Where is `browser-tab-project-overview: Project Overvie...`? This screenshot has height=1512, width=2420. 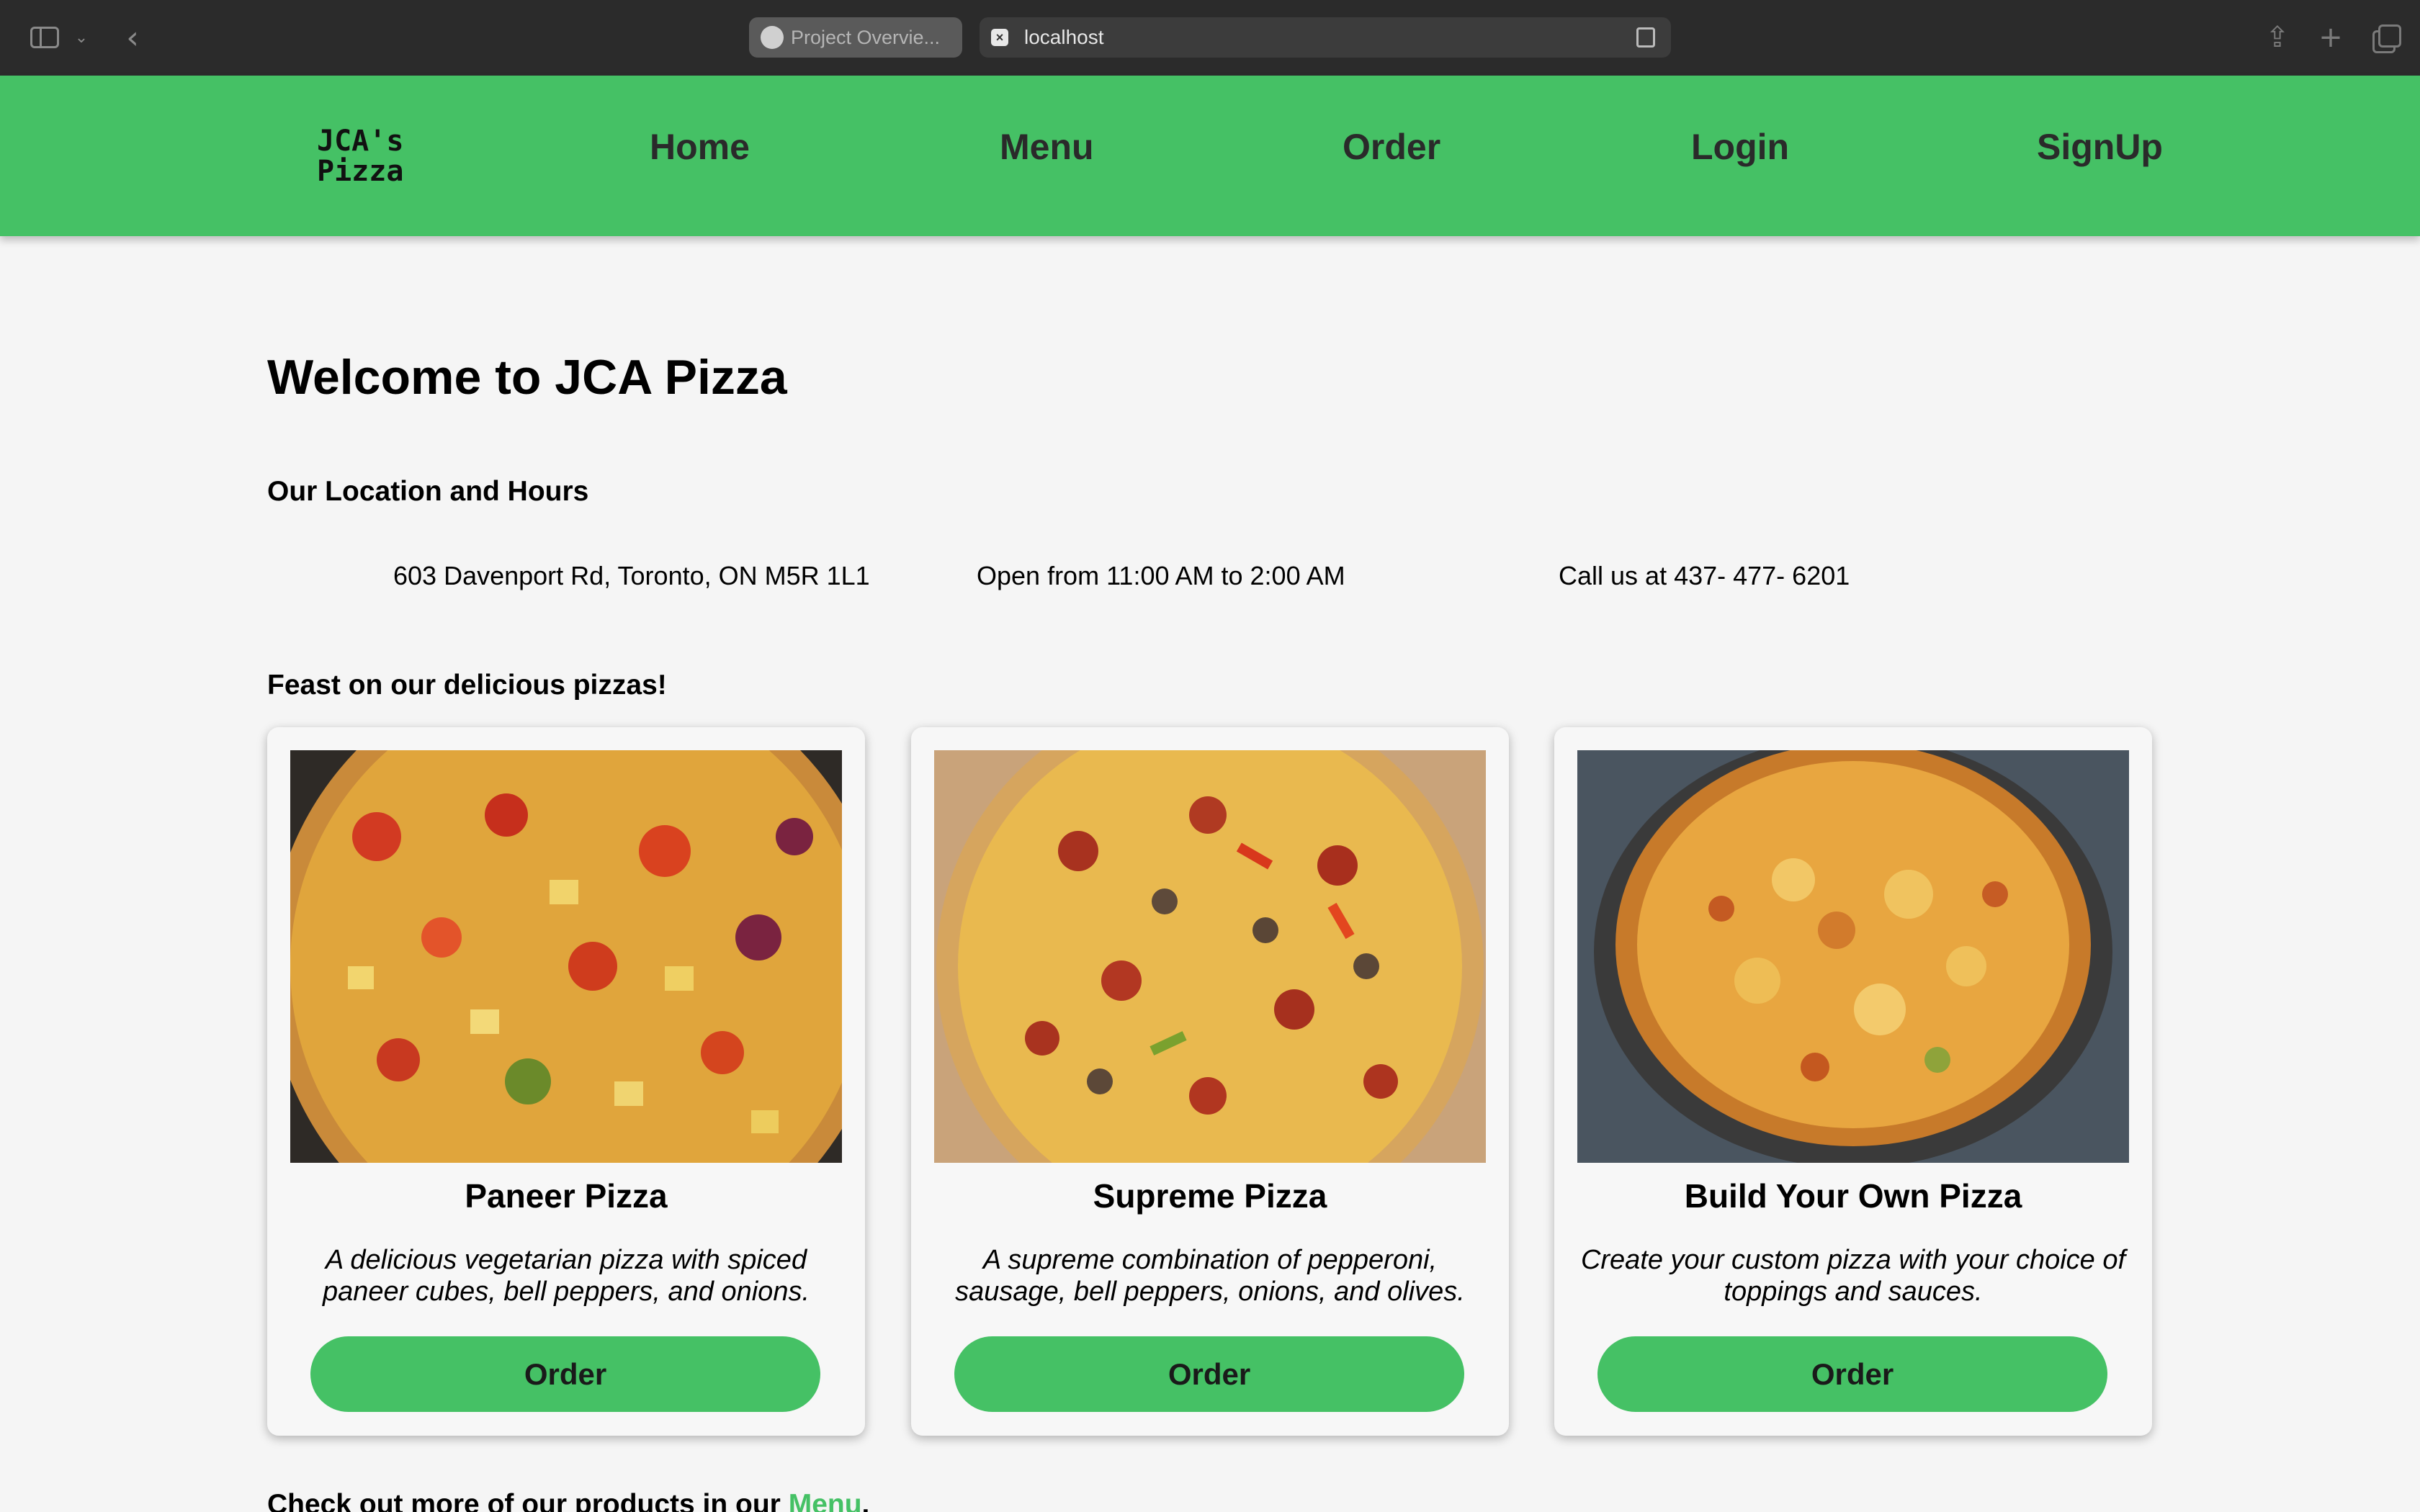 browser-tab-project-overview: Project Overvie... is located at coordinates (855, 37).